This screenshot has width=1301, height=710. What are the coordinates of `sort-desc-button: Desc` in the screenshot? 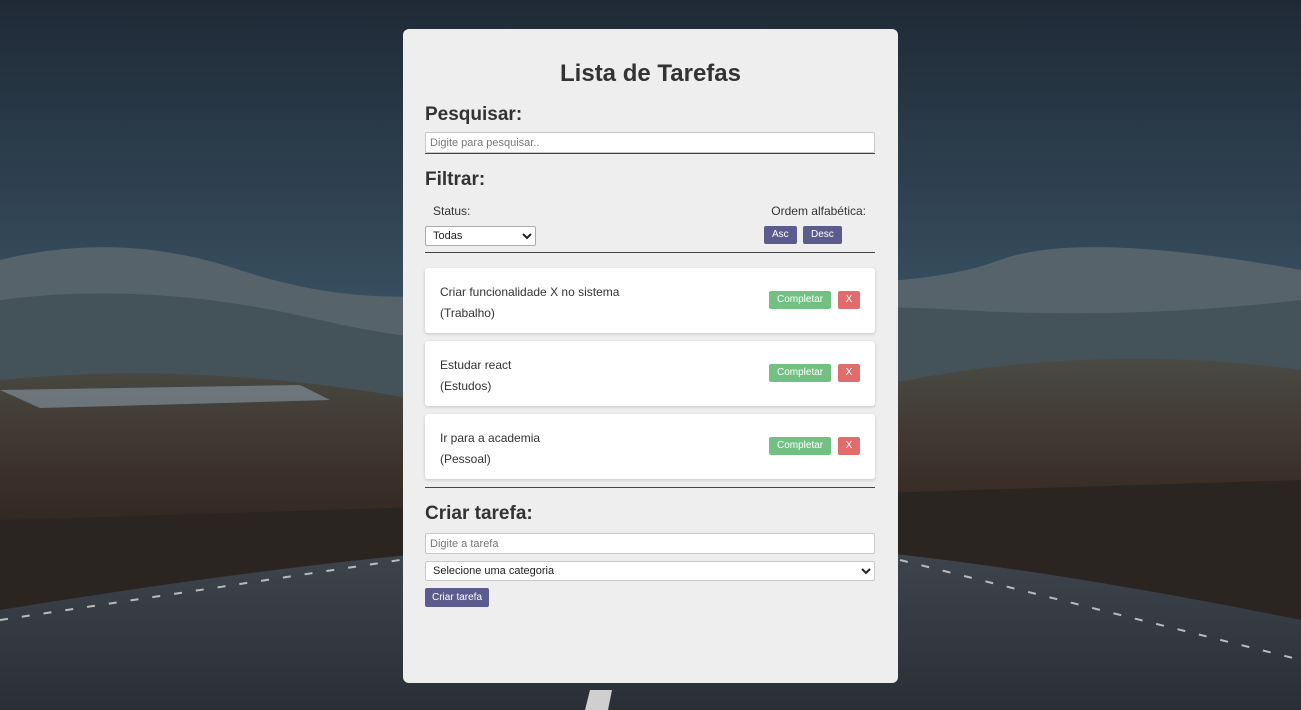 It's located at (822, 235).